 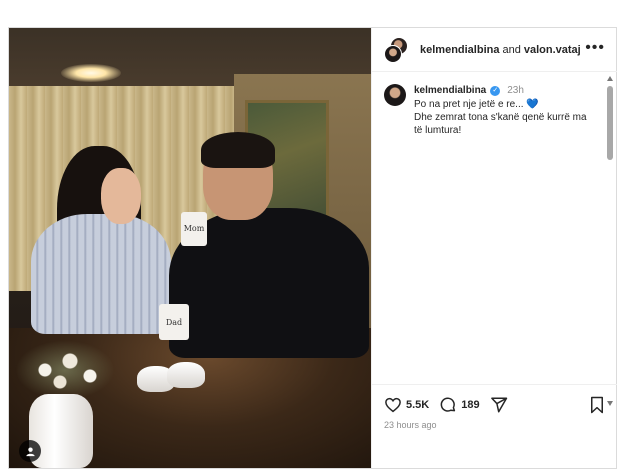 What do you see at coordinates (500, 50) in the screenshot?
I see `post-authors: kelmendialbina and valon.vataj` at bounding box center [500, 50].